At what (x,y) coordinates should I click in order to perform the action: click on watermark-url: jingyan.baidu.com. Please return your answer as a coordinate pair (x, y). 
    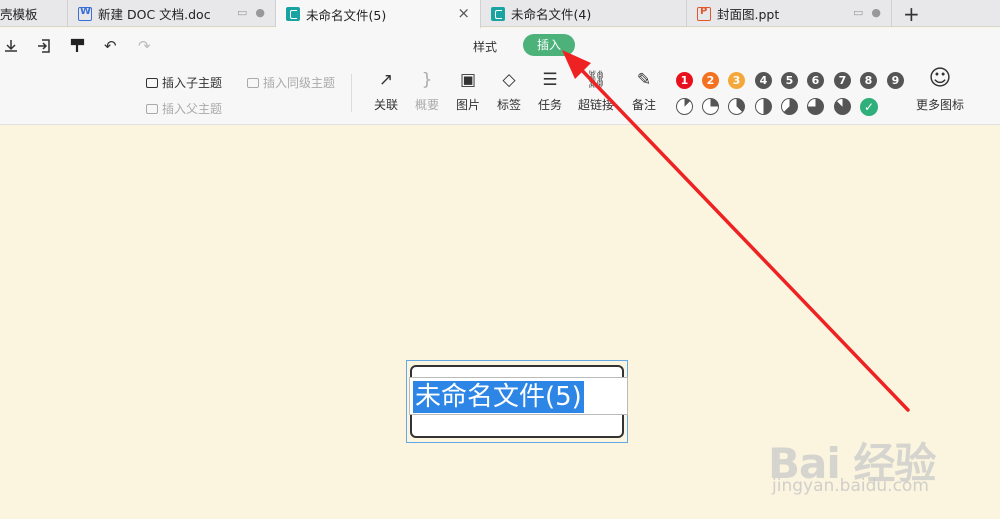
    Looking at the image, I should click on (850, 486).